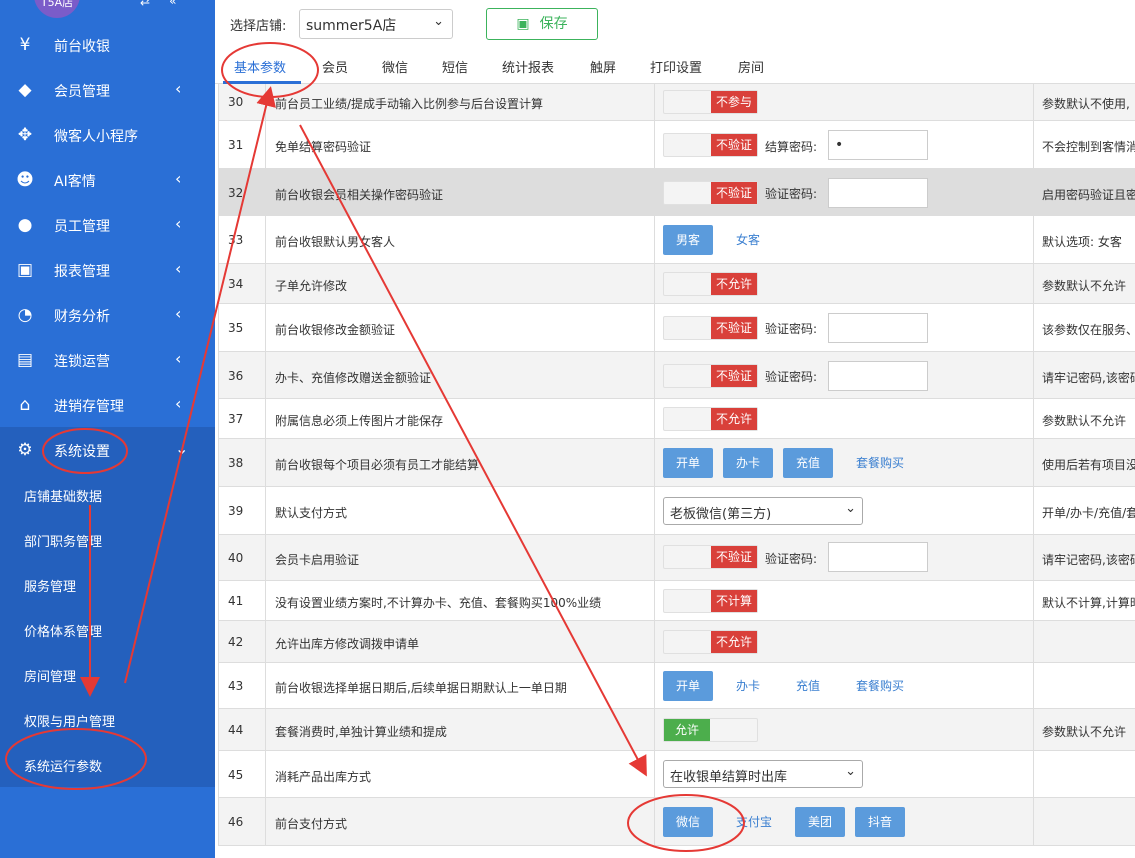 The width and height of the screenshot is (1135, 858). Describe the element at coordinates (107, 359) in the screenshot. I see `sidebar-item-chain: ▤ 连锁运营 ‹` at that location.